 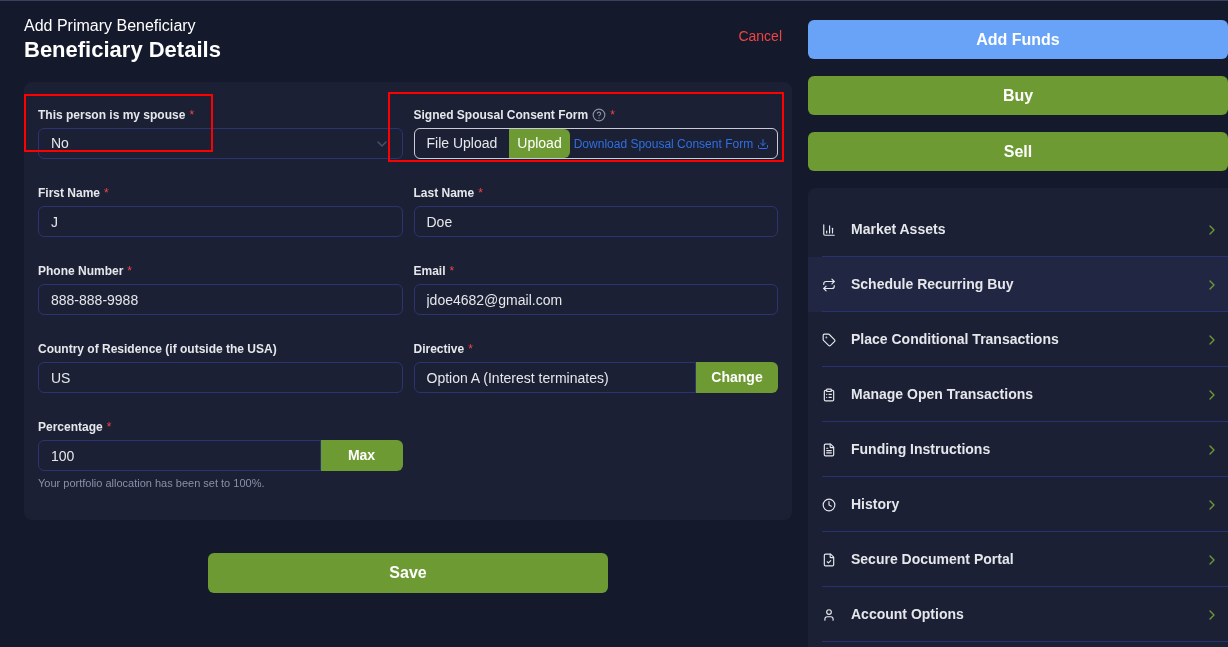 What do you see at coordinates (554, 377) in the screenshot?
I see `input-field: Option A (Interest terminates)` at bounding box center [554, 377].